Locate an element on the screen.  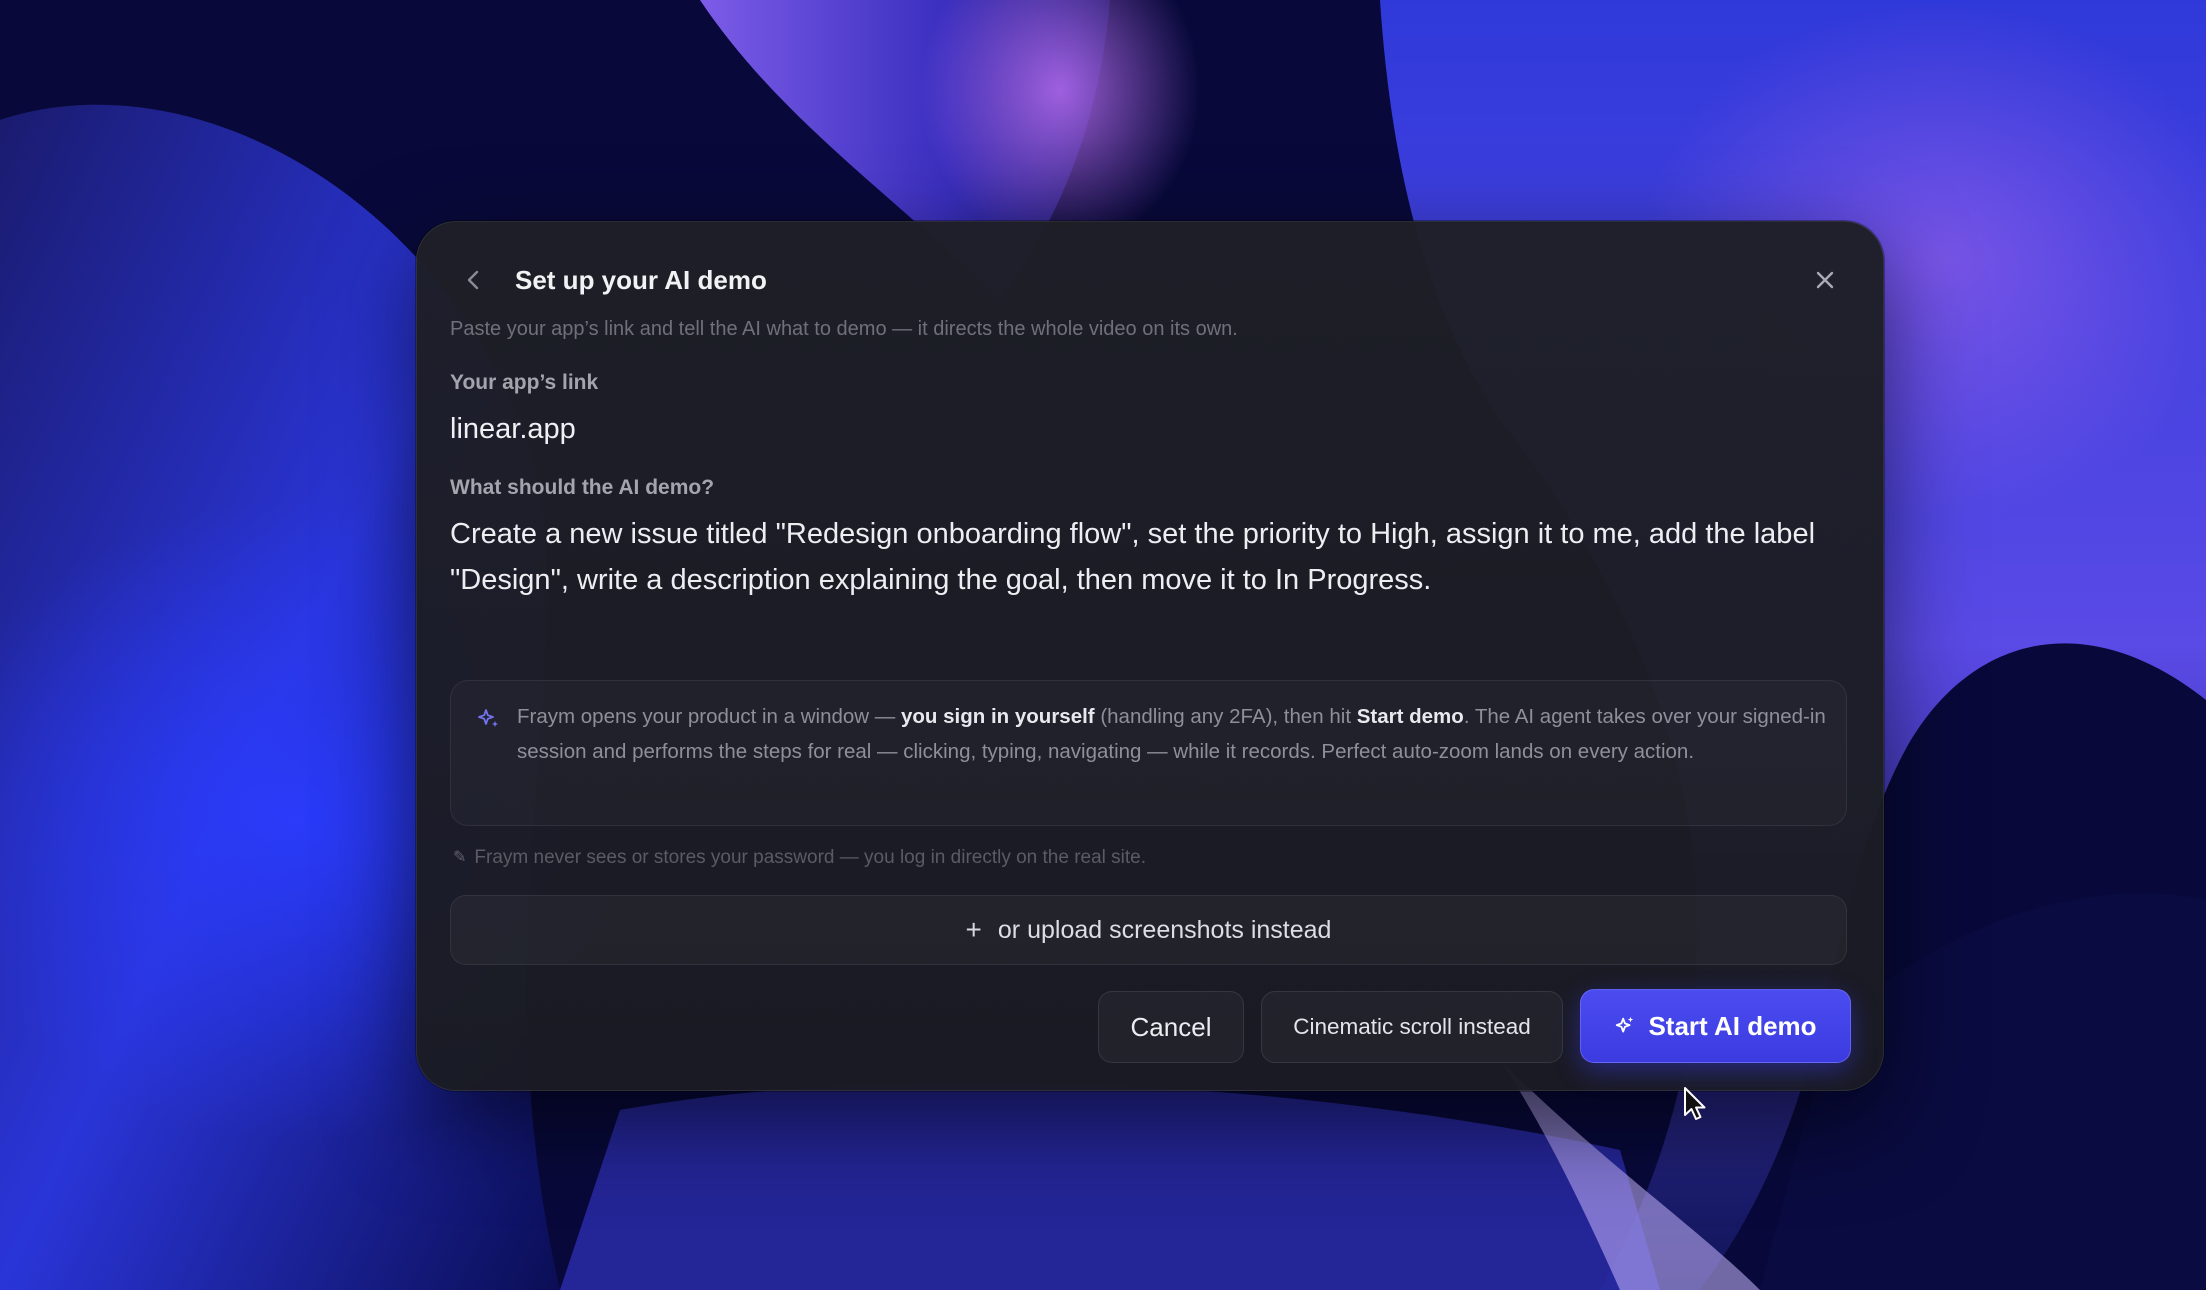
chevron-left-icon is located at coordinates (473, 280).